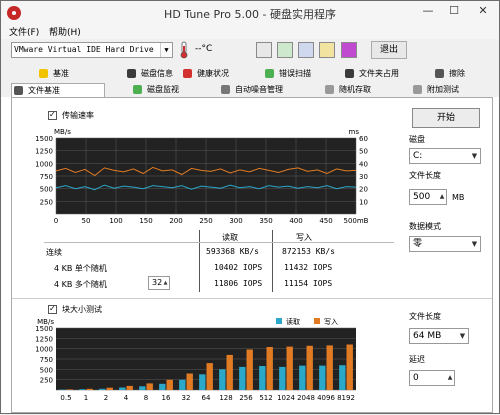  I want to click on random-access-icon, so click(329, 89).